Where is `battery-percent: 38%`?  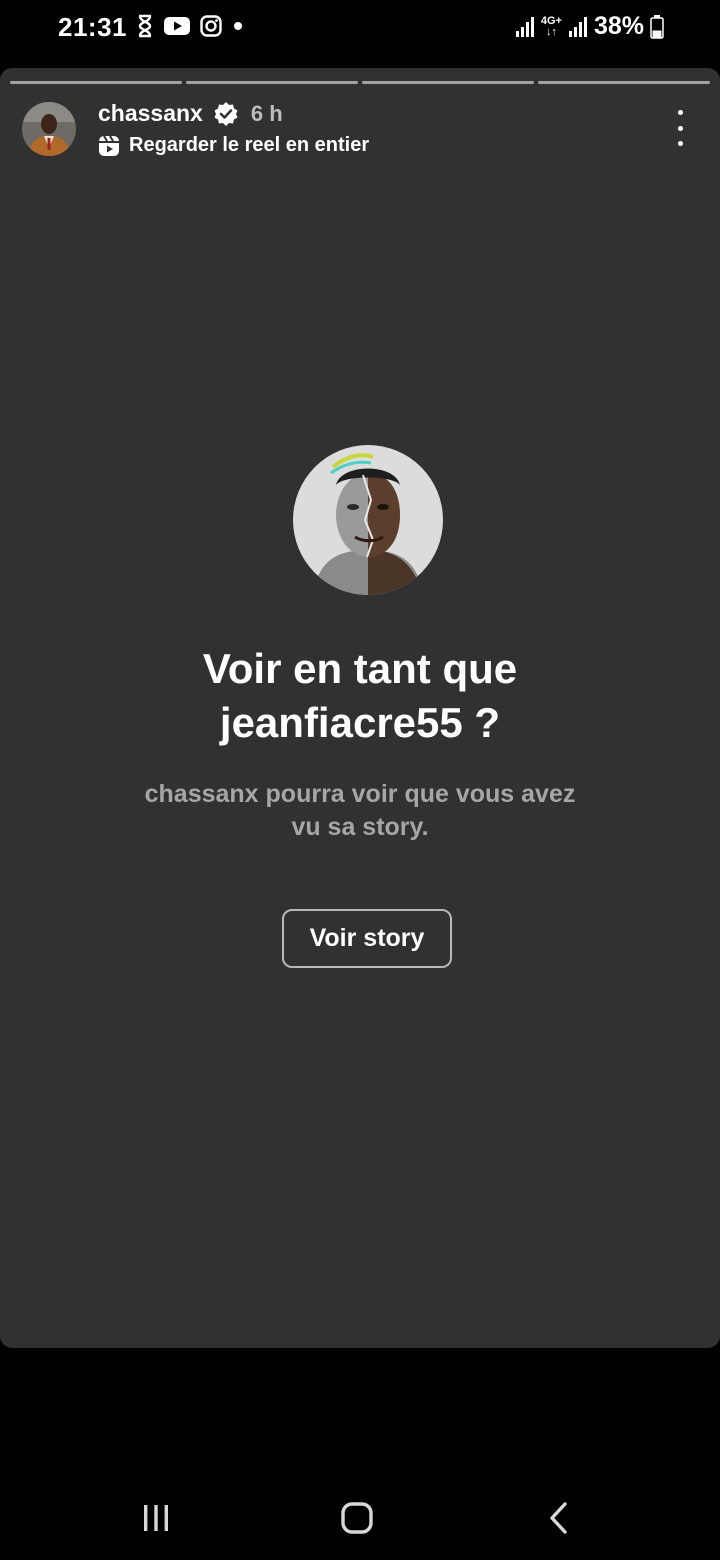
battery-percent: 38% is located at coordinates (618, 26).